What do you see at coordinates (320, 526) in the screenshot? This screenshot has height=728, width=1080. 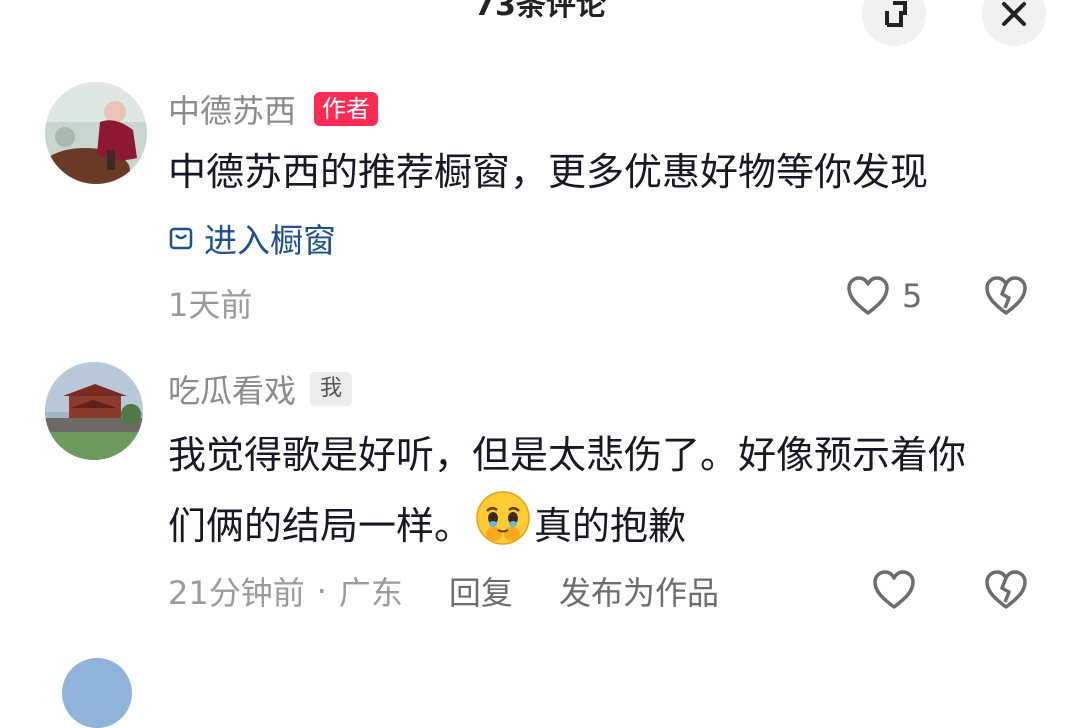 I see `comment-text-part: 们俩的结局一样。` at bounding box center [320, 526].